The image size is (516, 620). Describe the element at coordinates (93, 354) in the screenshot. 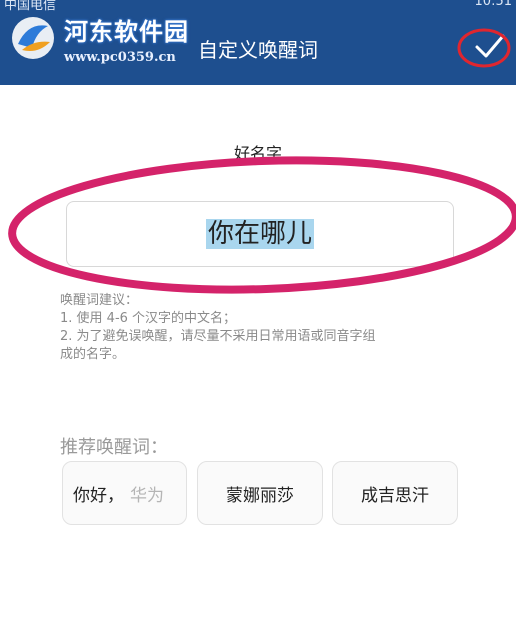

I see `tips-line: 成的名字。` at that location.